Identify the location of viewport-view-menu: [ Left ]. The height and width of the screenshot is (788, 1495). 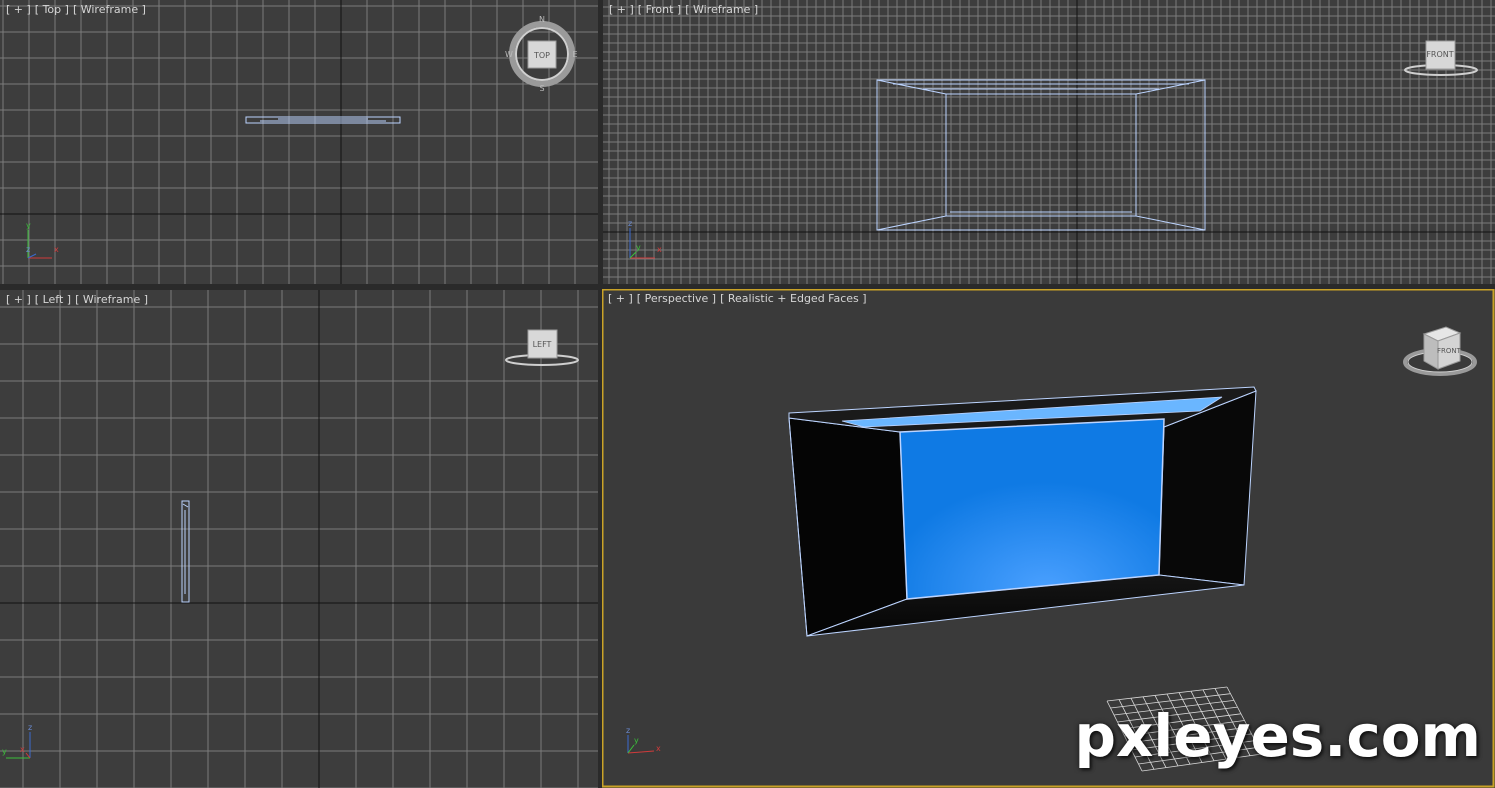
(53, 299).